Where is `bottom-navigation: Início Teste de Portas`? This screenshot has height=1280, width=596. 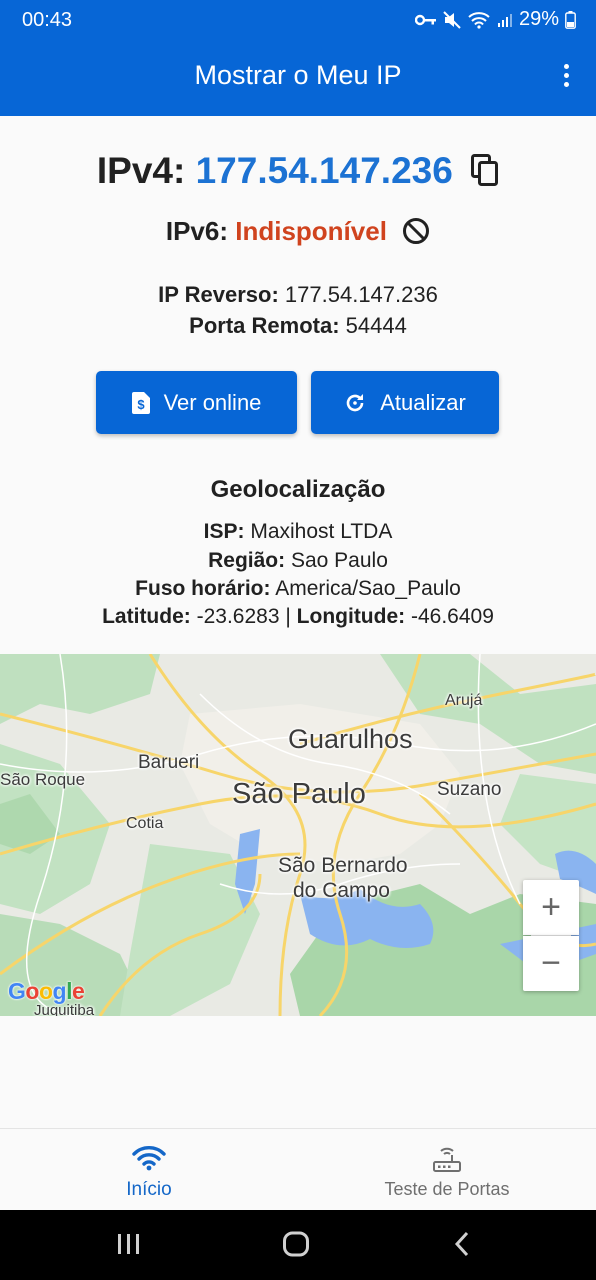
bottom-navigation: Início Teste de Portas is located at coordinates (298, 1169).